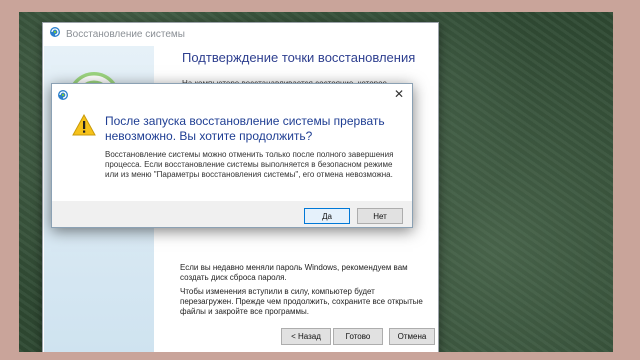 This screenshot has height=360, width=640. What do you see at coordinates (358, 336) in the screenshot?
I see `finish-button: Готово` at bounding box center [358, 336].